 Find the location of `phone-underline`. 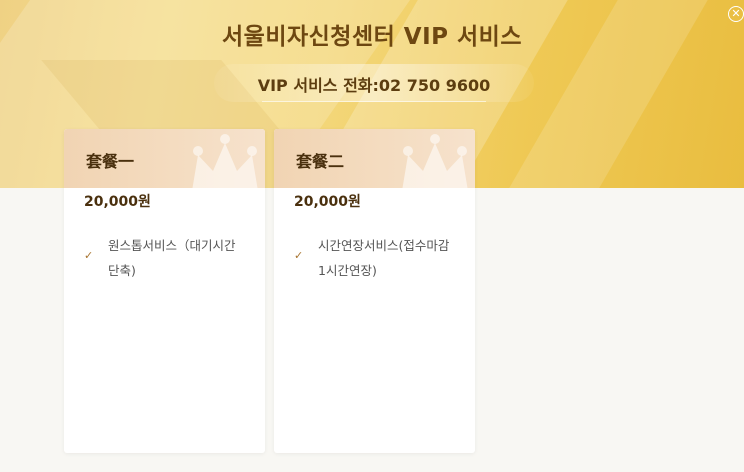

phone-underline is located at coordinates (374, 101).